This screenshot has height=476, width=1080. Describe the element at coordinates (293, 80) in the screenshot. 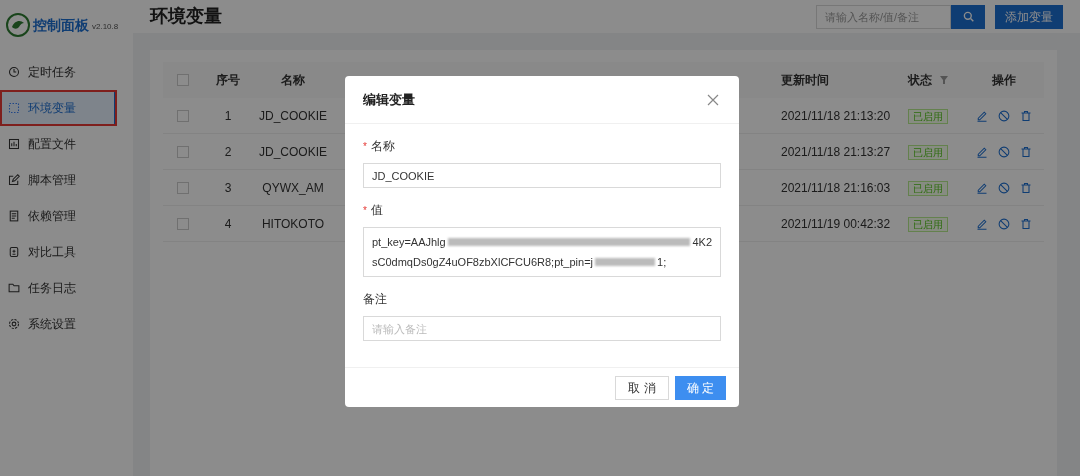

I see `column-header: 名称` at that location.